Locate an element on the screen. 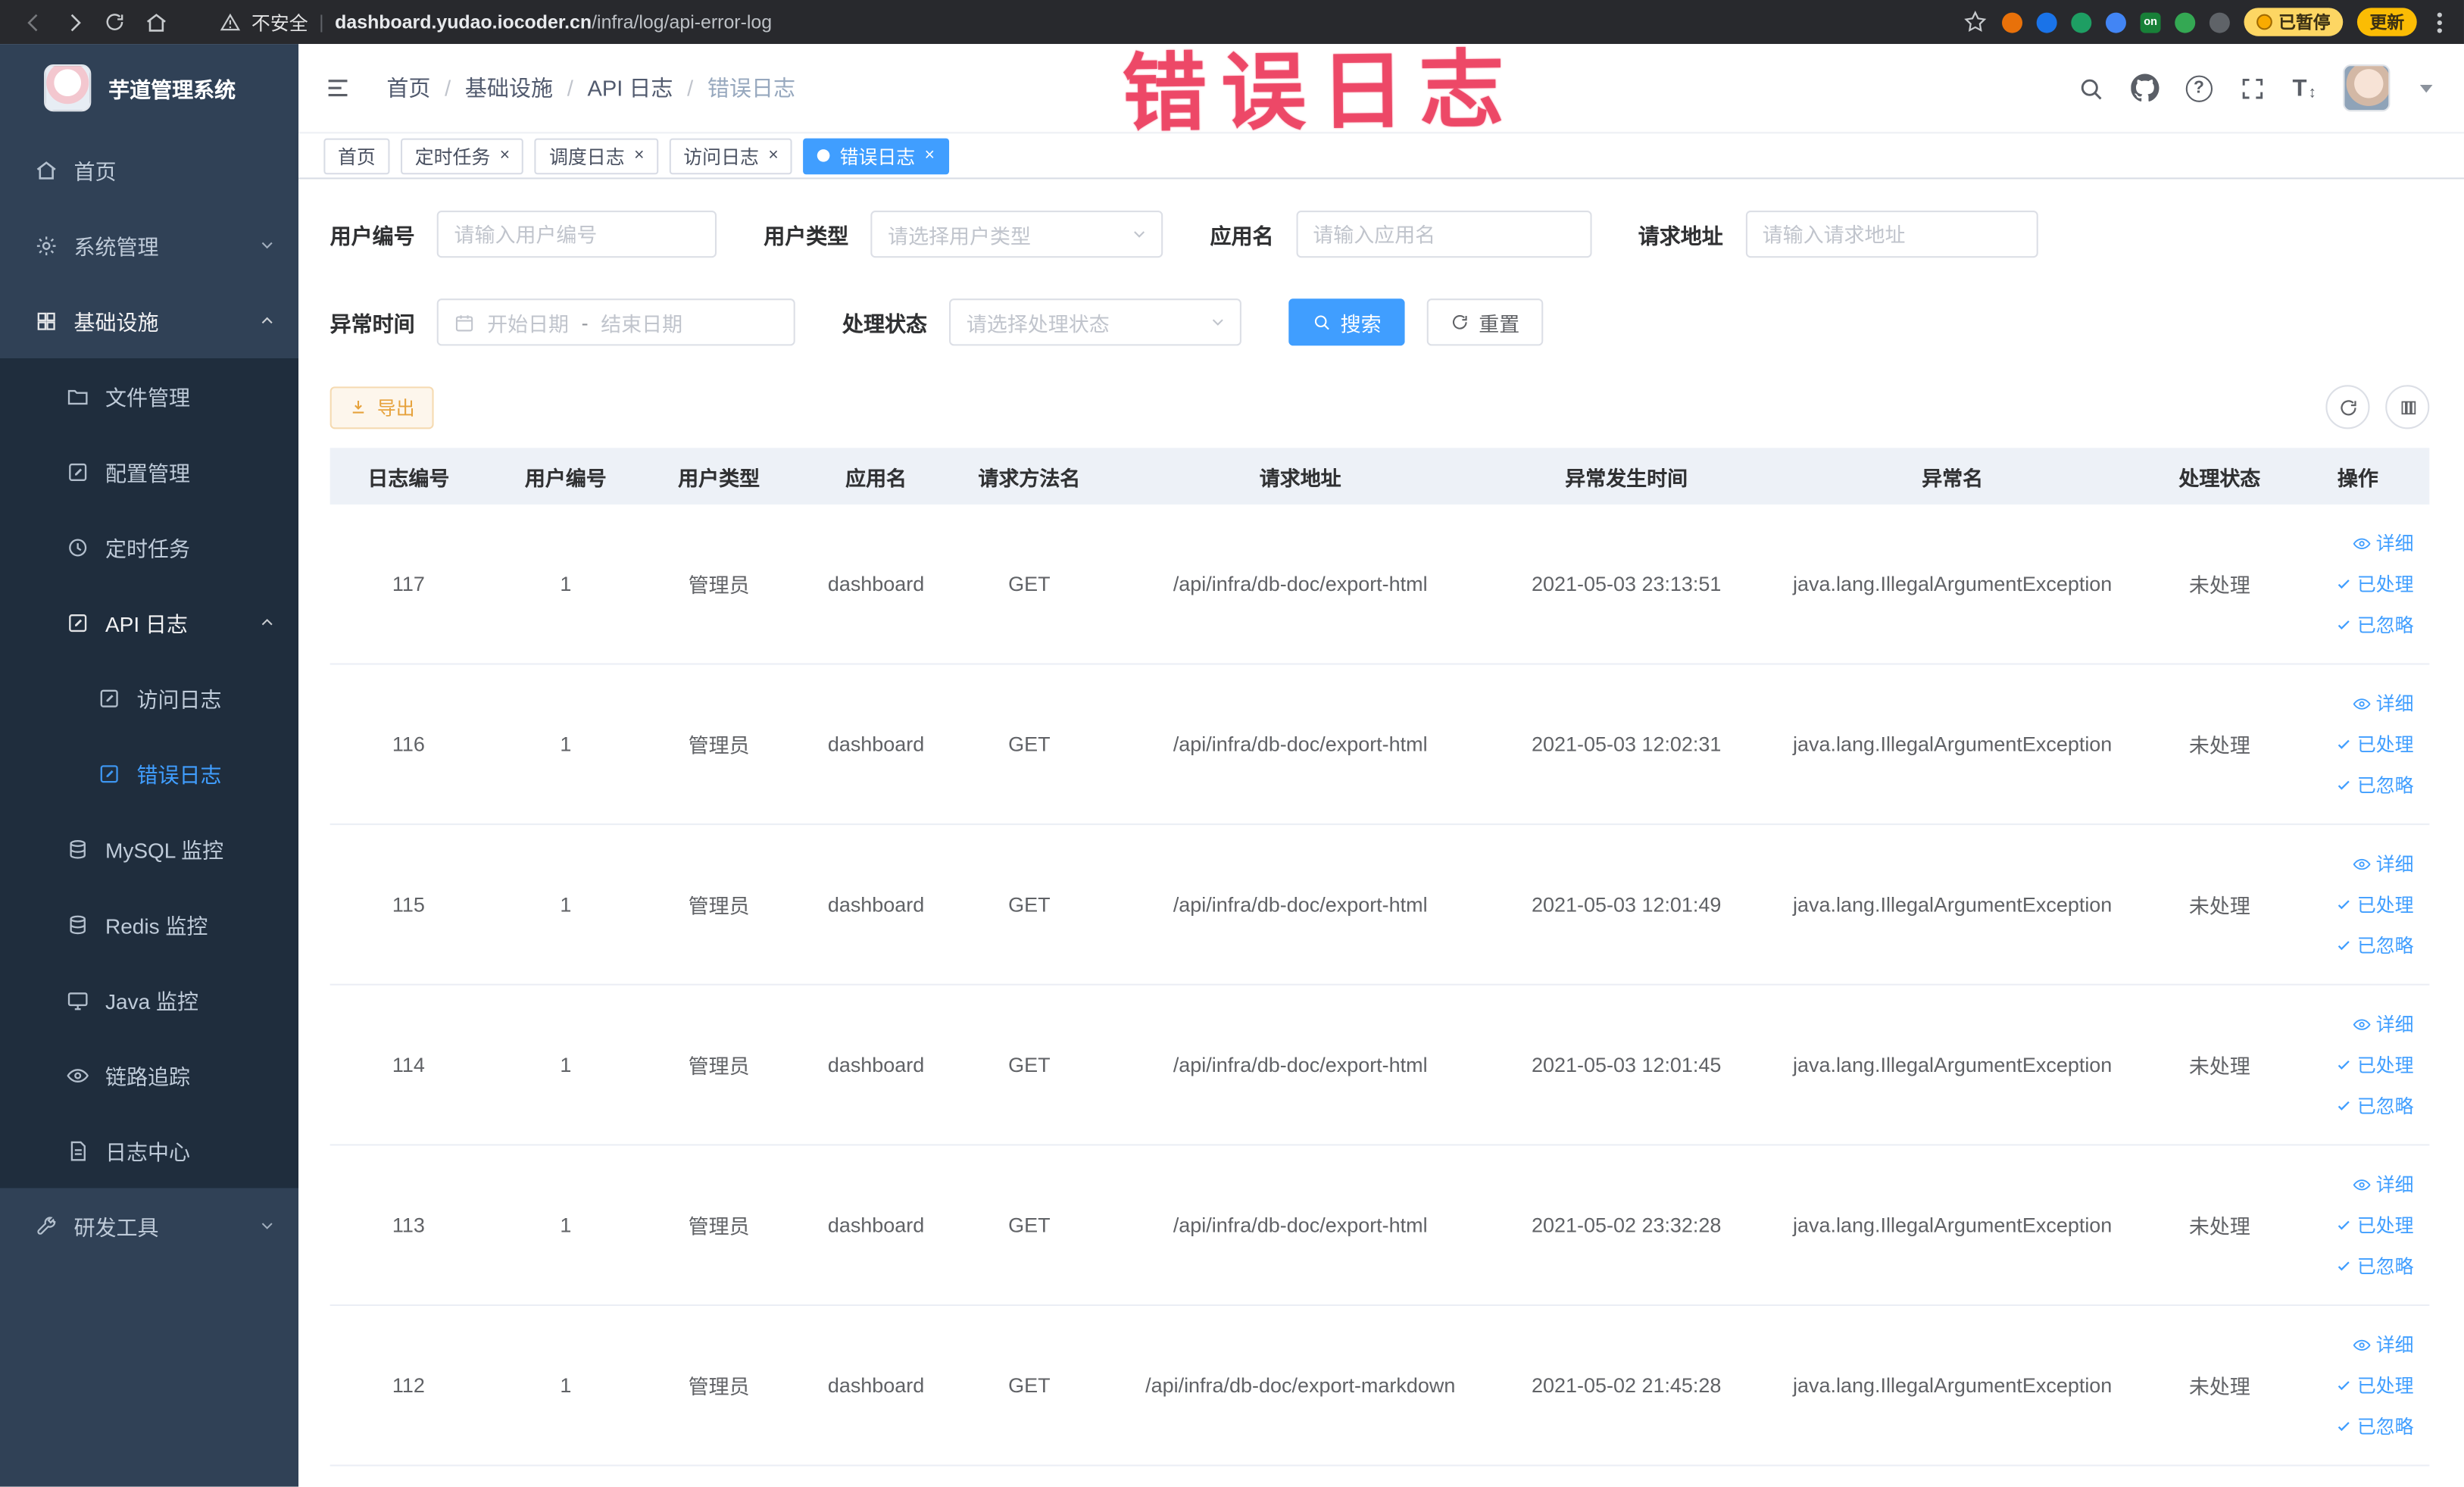 This screenshot has width=2464, height=1487. col-exception: 异常名 is located at coordinates (1953, 478).